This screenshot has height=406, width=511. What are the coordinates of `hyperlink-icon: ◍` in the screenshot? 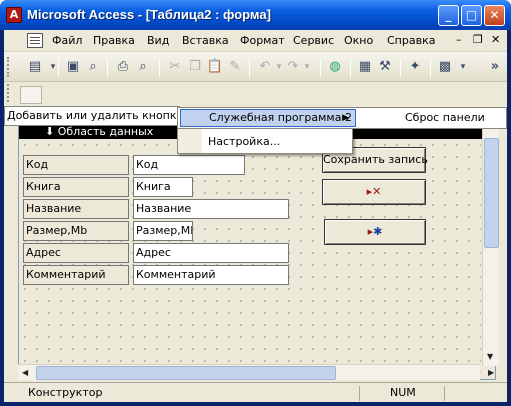 It's located at (335, 67).